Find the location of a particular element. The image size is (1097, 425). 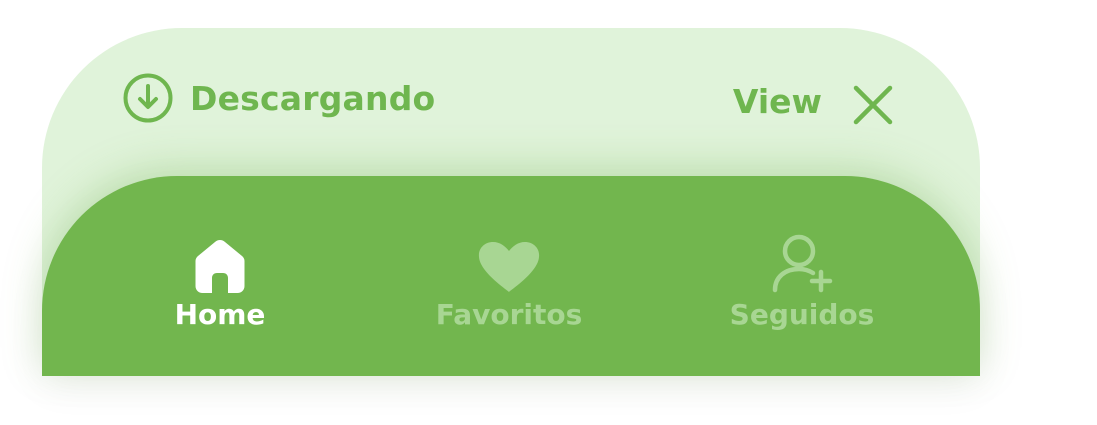

nav-label-favoritos: Favoritos is located at coordinates (509, 314).